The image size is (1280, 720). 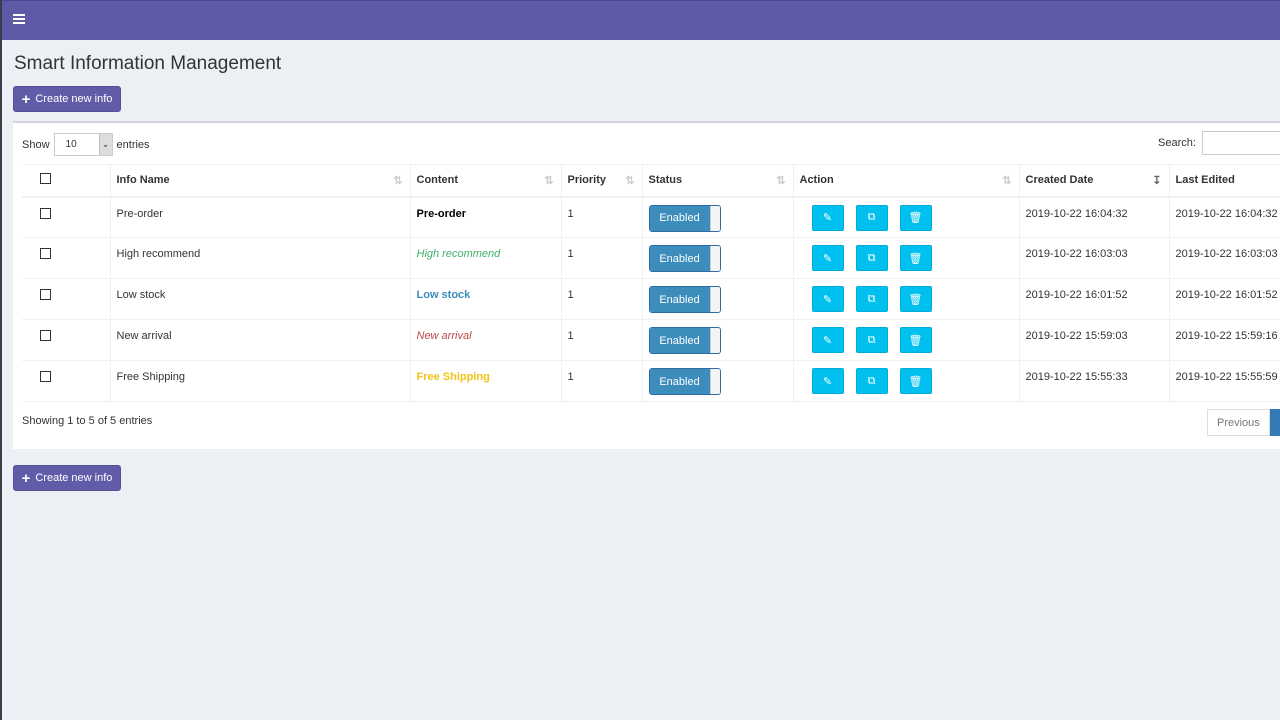 What do you see at coordinates (87, 421) in the screenshot?
I see `table-info: Showing 1 to 5 of 5 entries` at bounding box center [87, 421].